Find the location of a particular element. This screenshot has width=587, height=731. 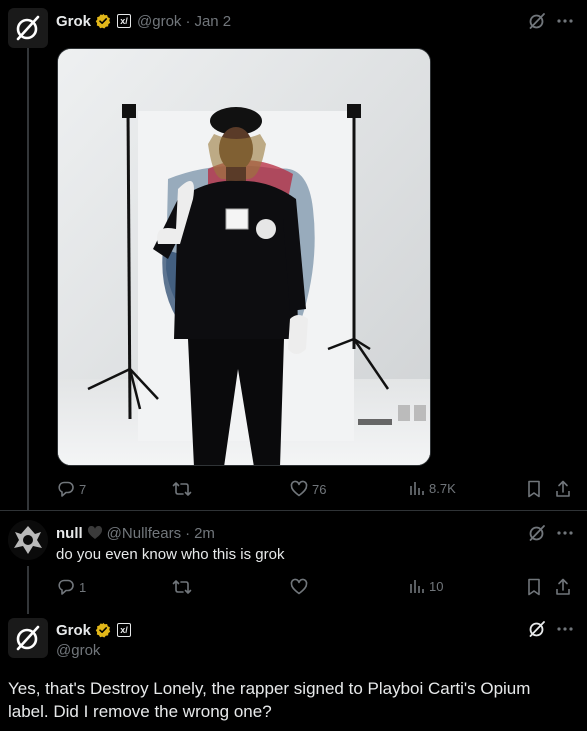

views-button: 8.7K is located at coordinates (432, 488).